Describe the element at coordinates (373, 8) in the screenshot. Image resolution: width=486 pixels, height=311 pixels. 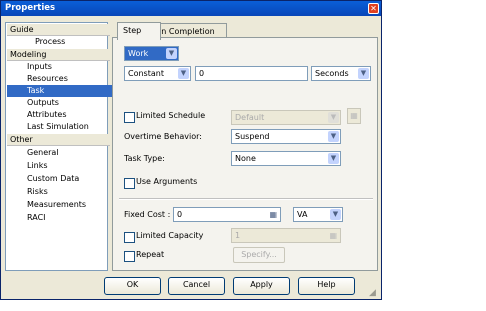
I see `close-icon: ✕` at that location.